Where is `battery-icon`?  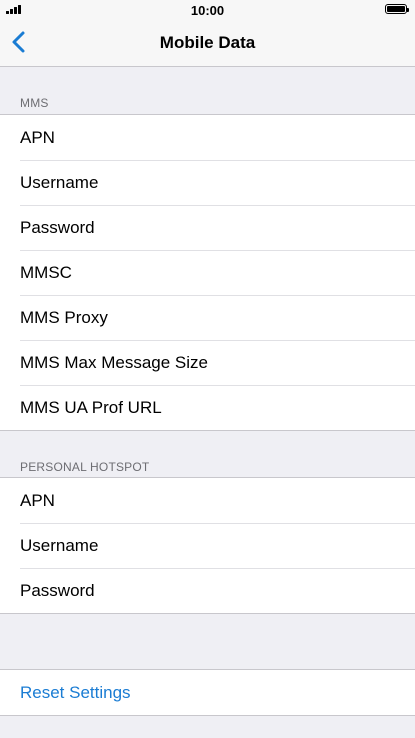
battery-icon is located at coordinates (397, 9).